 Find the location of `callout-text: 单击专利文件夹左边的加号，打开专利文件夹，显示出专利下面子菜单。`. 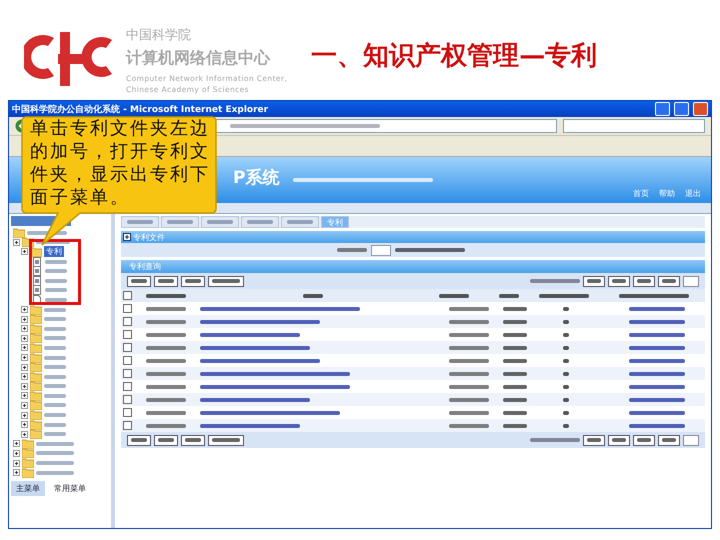

callout-text: 单击专利文件夹左边的加号，打开专利文件夹，显示出专利下面子菜单。 is located at coordinates (120, 163).